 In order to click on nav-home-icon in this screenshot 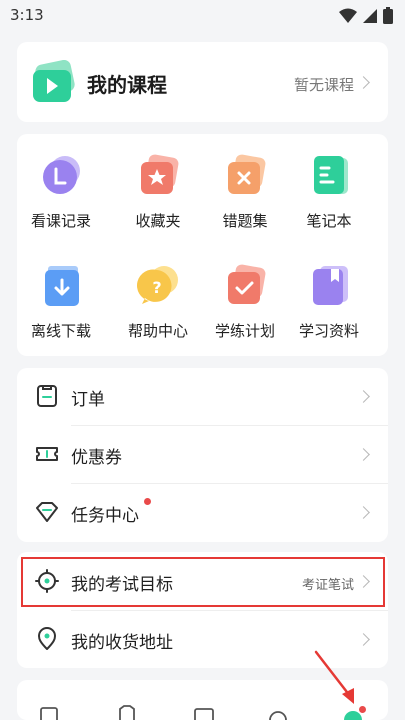, I will do `click(49, 712)`.